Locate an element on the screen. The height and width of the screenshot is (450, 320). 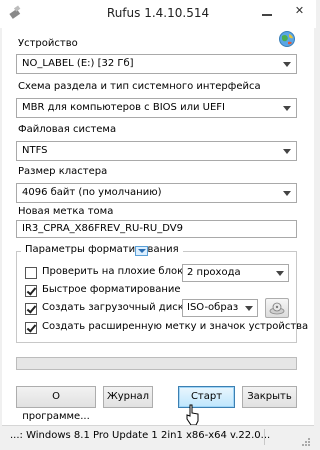
select-image-button is located at coordinates (277, 308).